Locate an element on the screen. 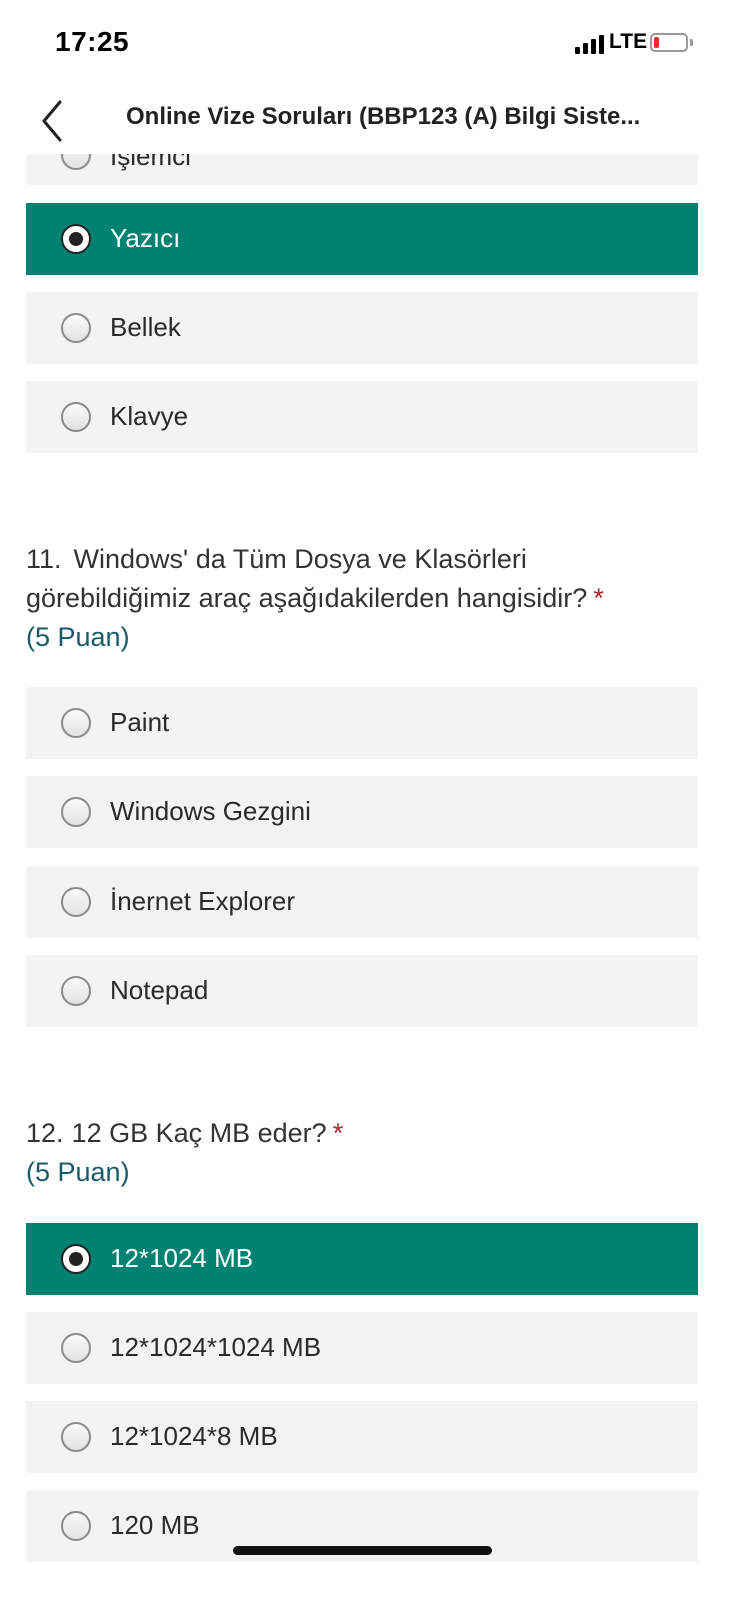 The height and width of the screenshot is (1600, 739). back-button is located at coordinates (55, 119).